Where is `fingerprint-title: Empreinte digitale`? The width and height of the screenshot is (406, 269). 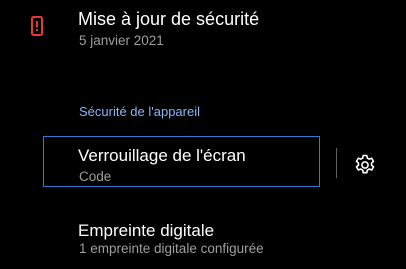 fingerprint-title: Empreinte digitale is located at coordinates (146, 230).